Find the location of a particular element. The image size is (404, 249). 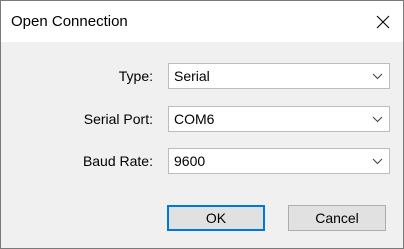

serial-port-label: Serial Port: is located at coordinates (118, 119).